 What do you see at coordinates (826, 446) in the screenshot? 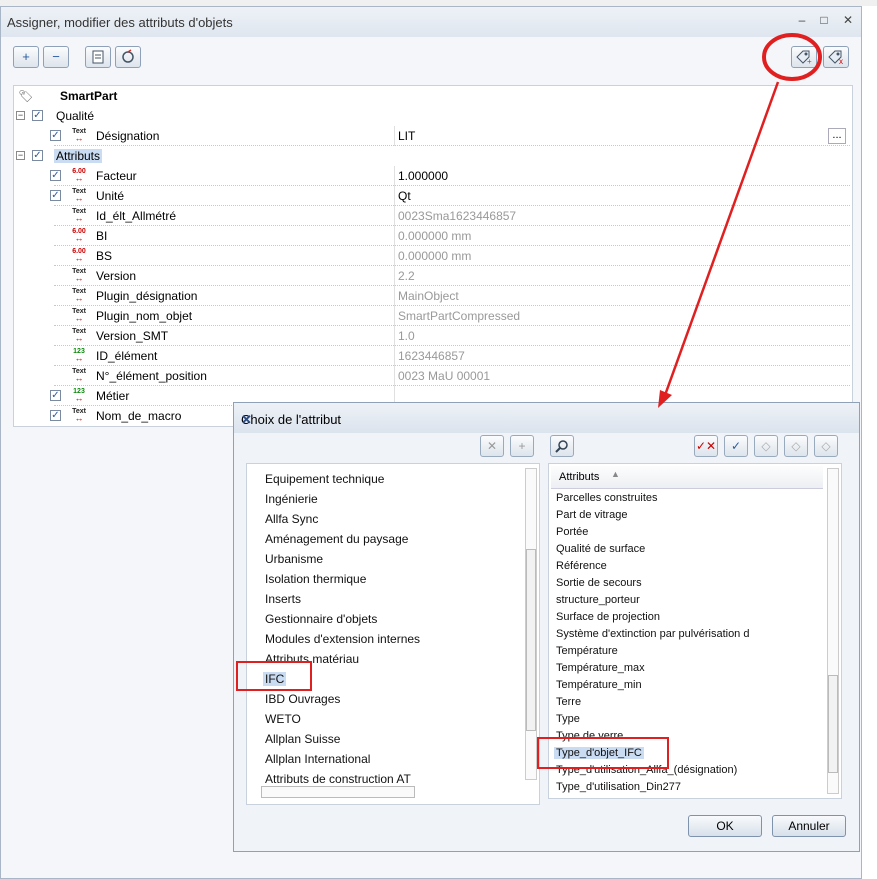
I see `remove-attribute-button: ◇` at bounding box center [826, 446].